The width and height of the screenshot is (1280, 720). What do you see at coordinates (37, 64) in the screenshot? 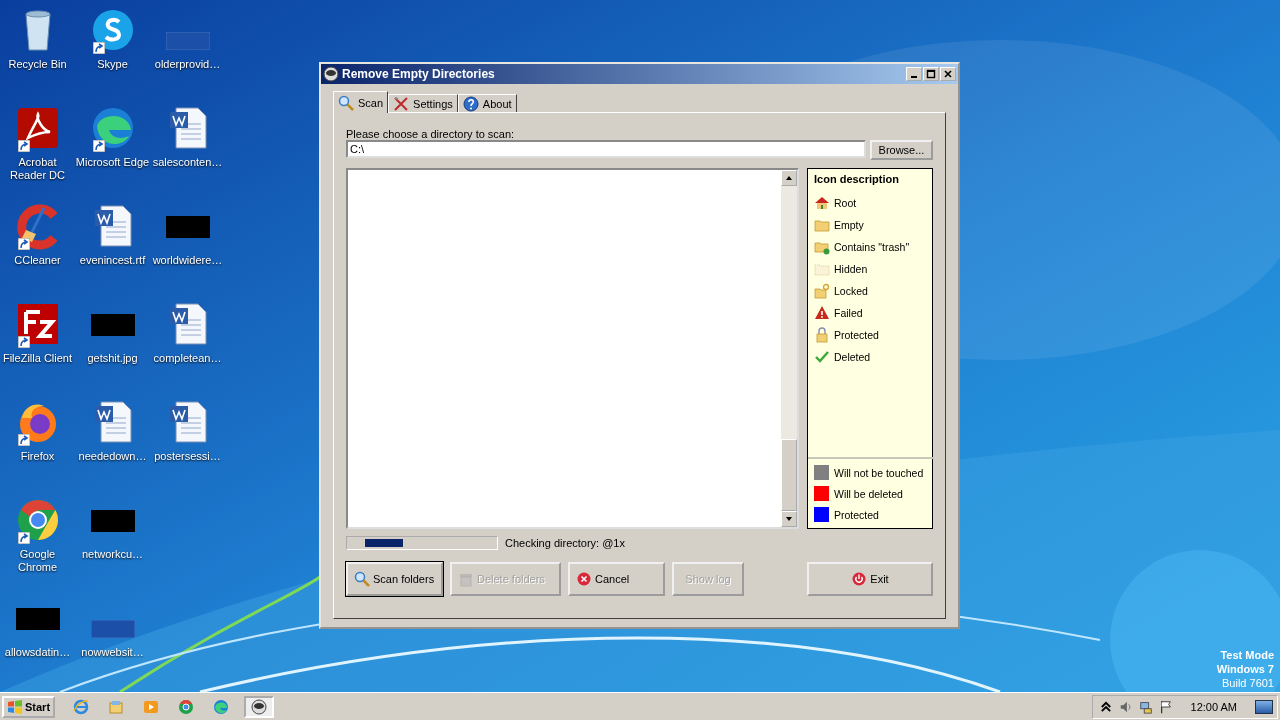
I see `icon-label: Recycle Bin` at bounding box center [37, 64].